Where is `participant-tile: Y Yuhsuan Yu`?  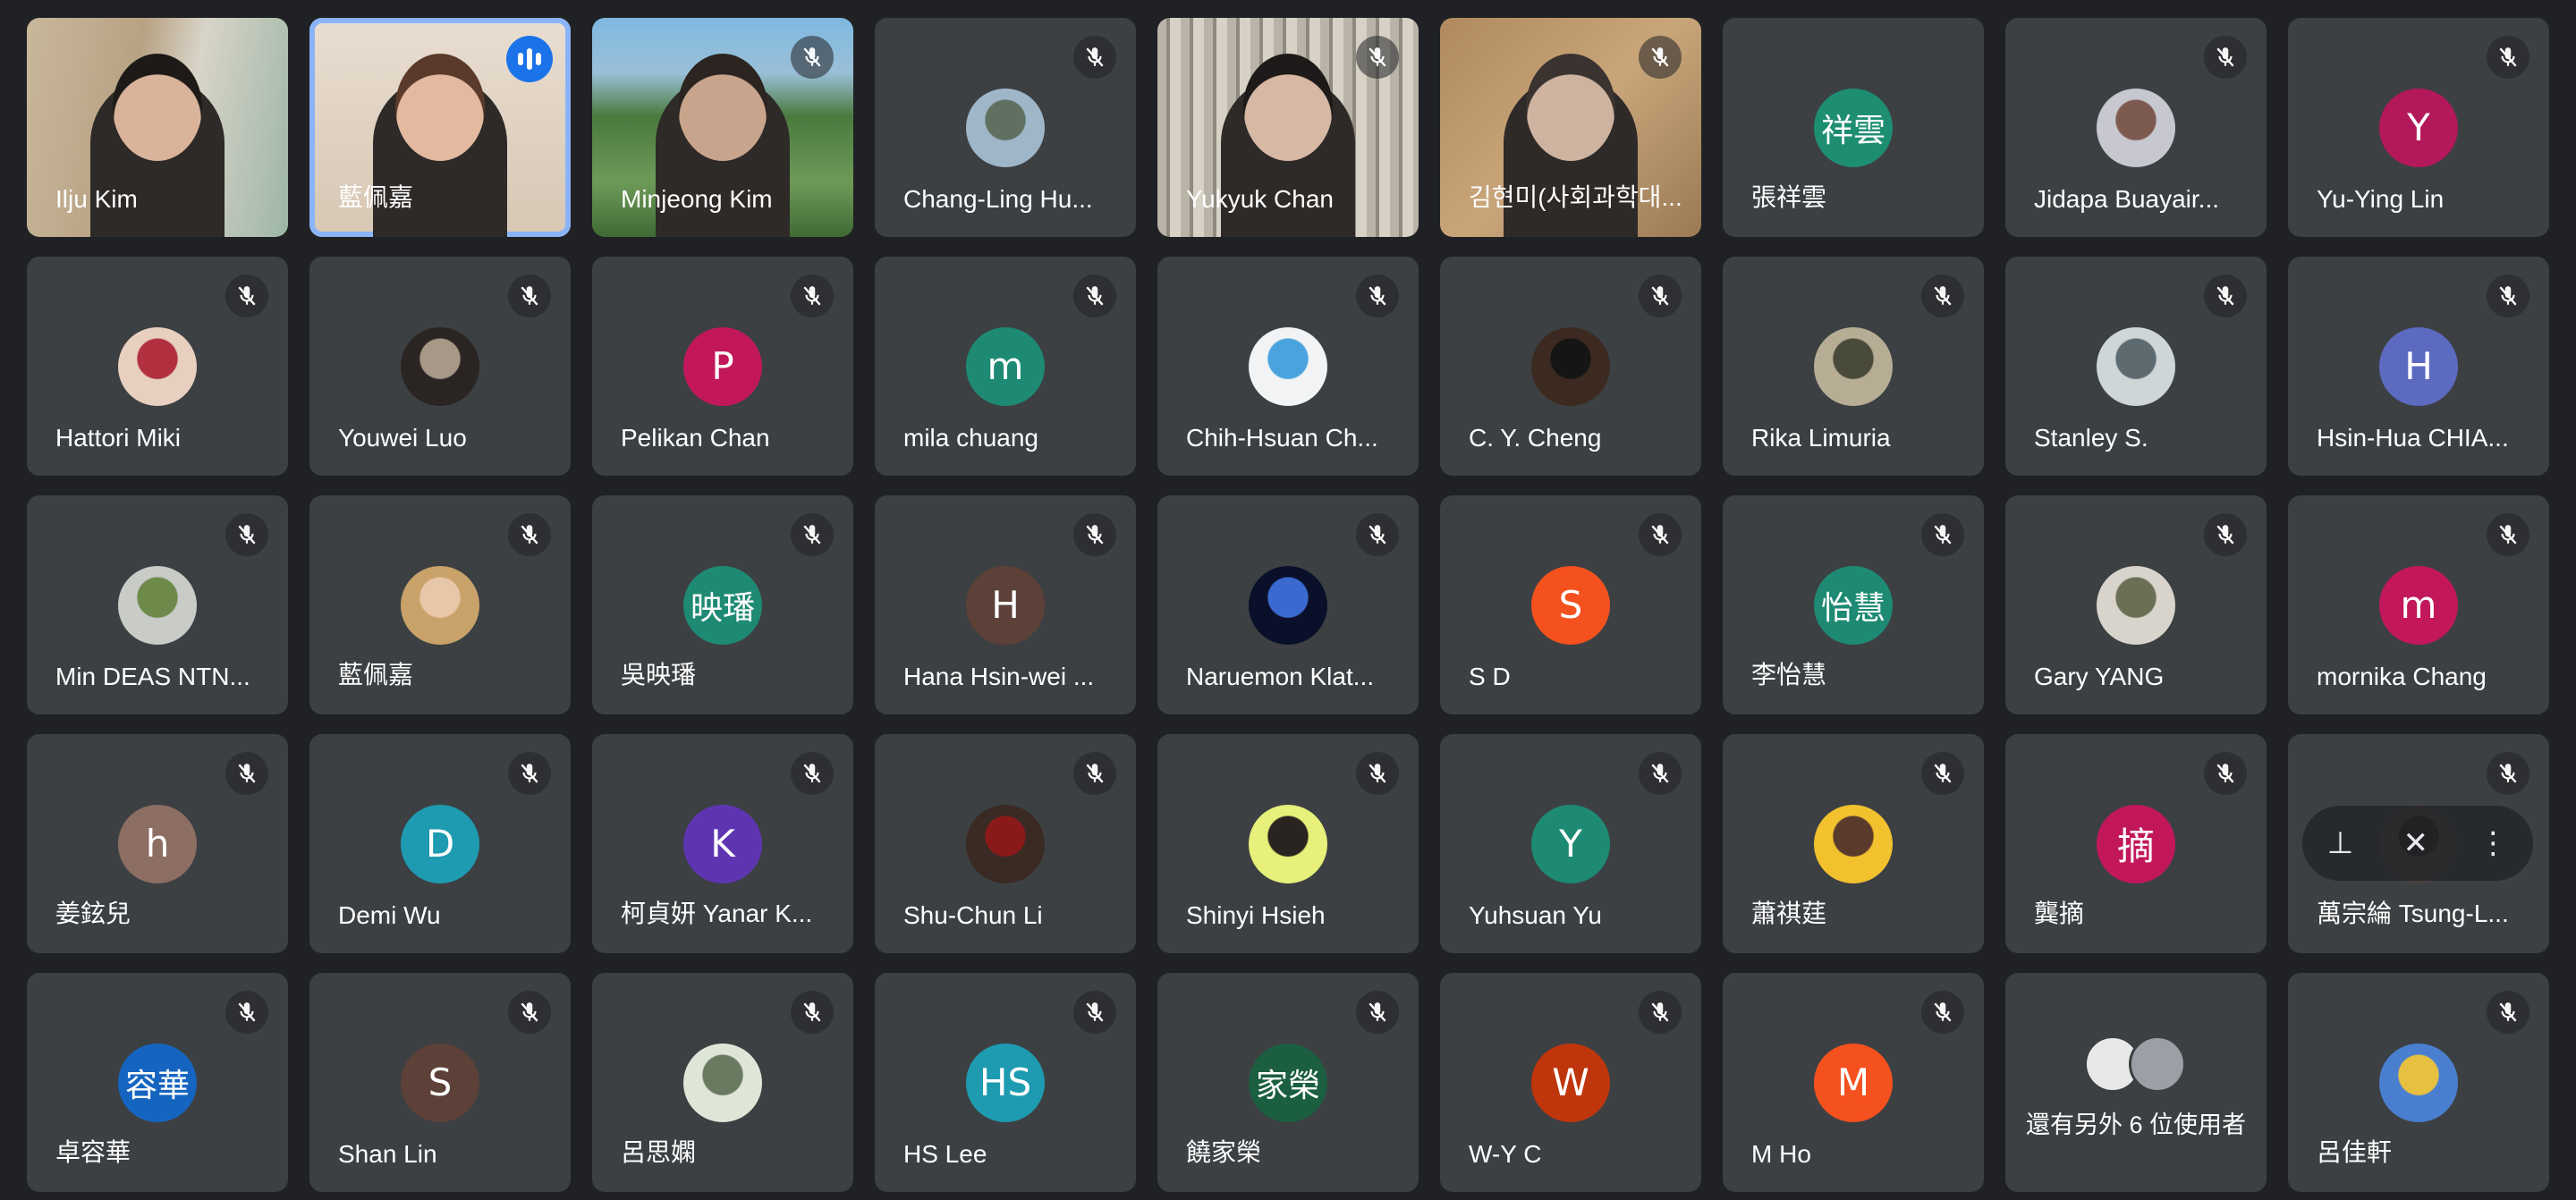 participant-tile: Y Yuhsuan Yu is located at coordinates (1570, 844).